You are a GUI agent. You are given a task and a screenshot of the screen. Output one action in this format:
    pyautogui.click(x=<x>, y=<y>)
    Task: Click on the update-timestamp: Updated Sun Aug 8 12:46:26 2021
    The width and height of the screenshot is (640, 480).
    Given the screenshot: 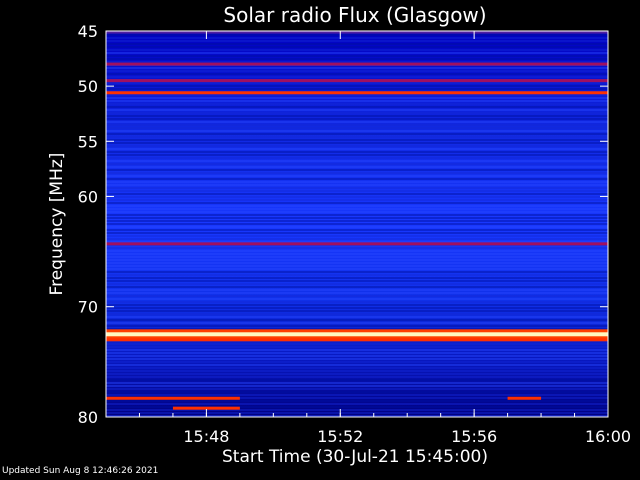 What is the action you would take?
    pyautogui.click(x=80, y=471)
    